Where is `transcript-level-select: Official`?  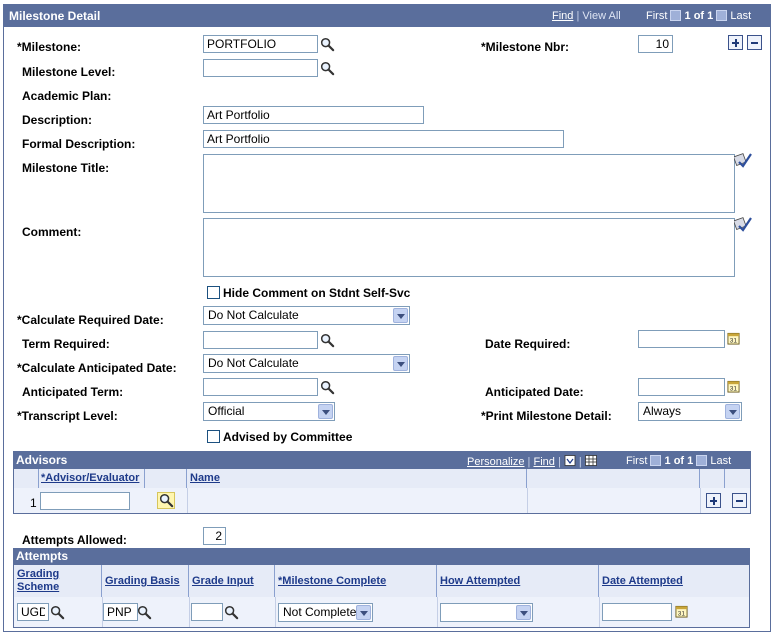
transcript-level-select: Official is located at coordinates (269, 411).